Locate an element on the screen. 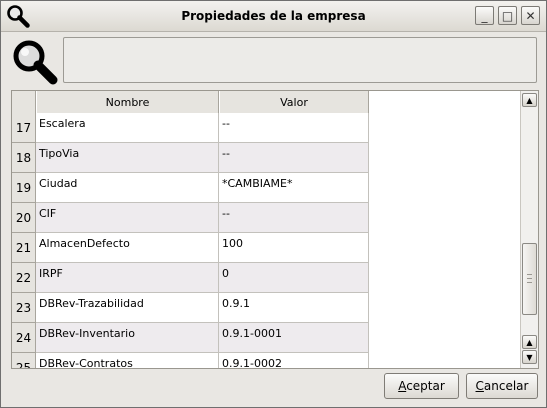 This screenshot has width=547, height=408. row-header: 17 is located at coordinates (24, 128).